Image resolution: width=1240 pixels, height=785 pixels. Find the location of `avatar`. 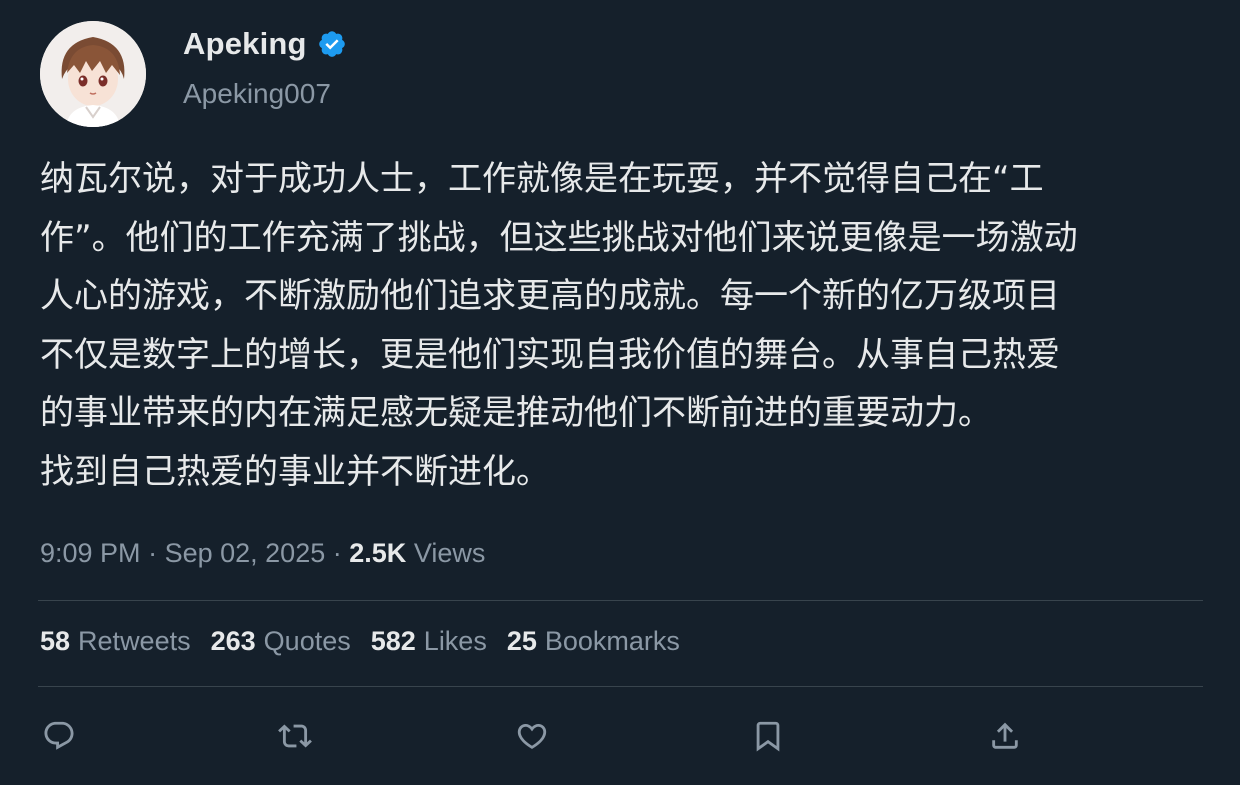

avatar is located at coordinates (93, 74).